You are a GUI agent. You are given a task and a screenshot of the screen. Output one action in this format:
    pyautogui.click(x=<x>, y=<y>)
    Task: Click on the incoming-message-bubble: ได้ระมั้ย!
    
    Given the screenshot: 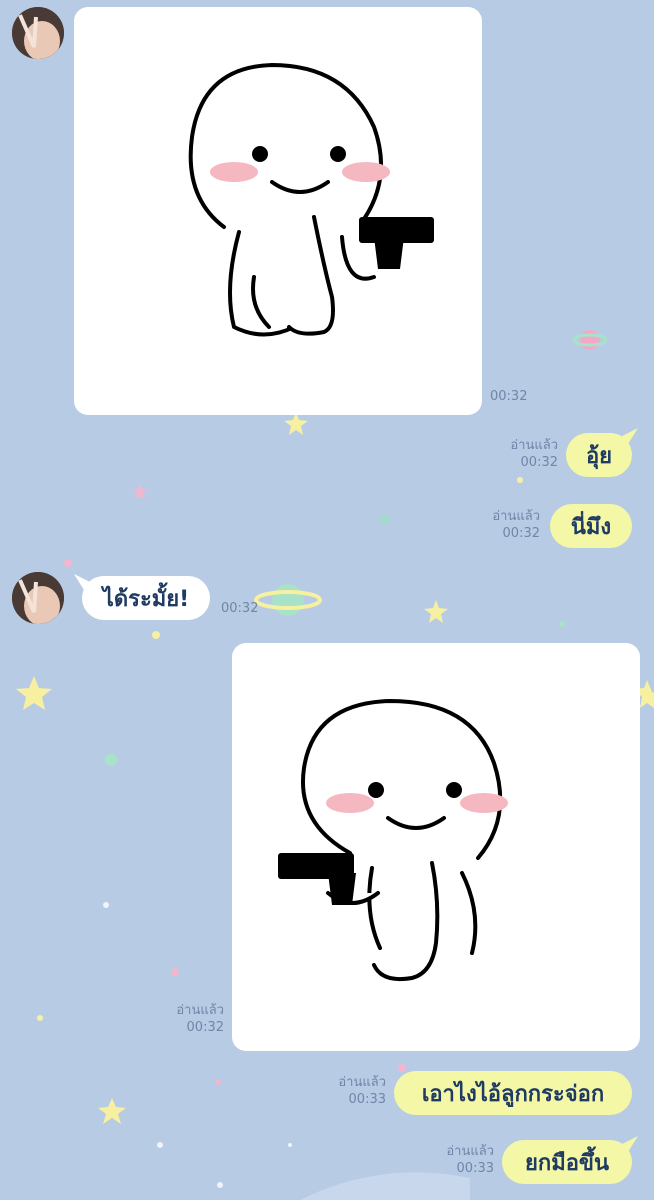 What is the action you would take?
    pyautogui.click(x=146, y=598)
    